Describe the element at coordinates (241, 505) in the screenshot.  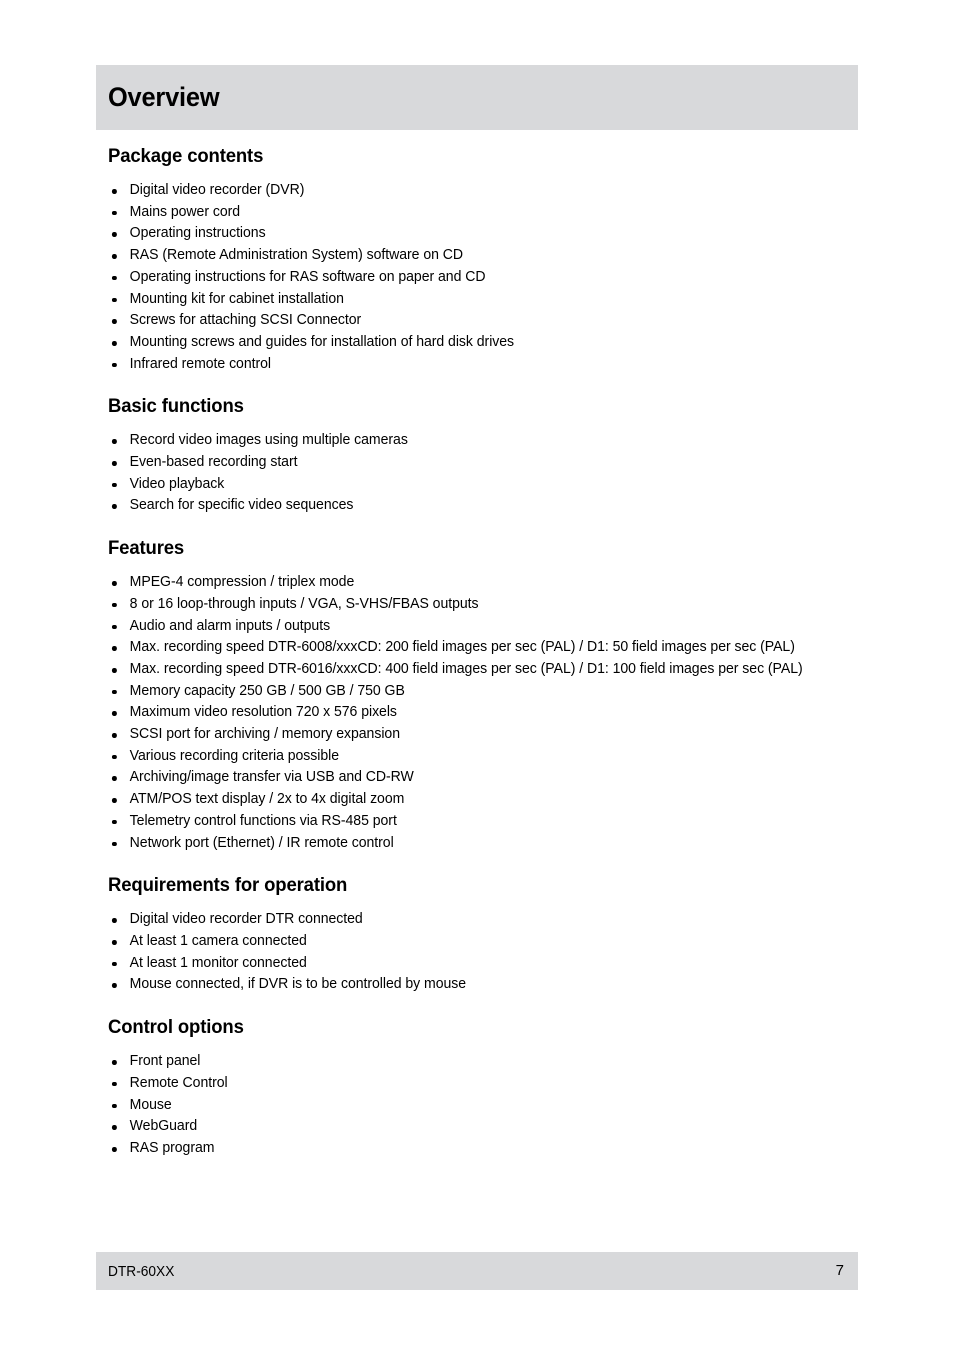
I see `list-item-label: Search for specific video sequences` at that location.